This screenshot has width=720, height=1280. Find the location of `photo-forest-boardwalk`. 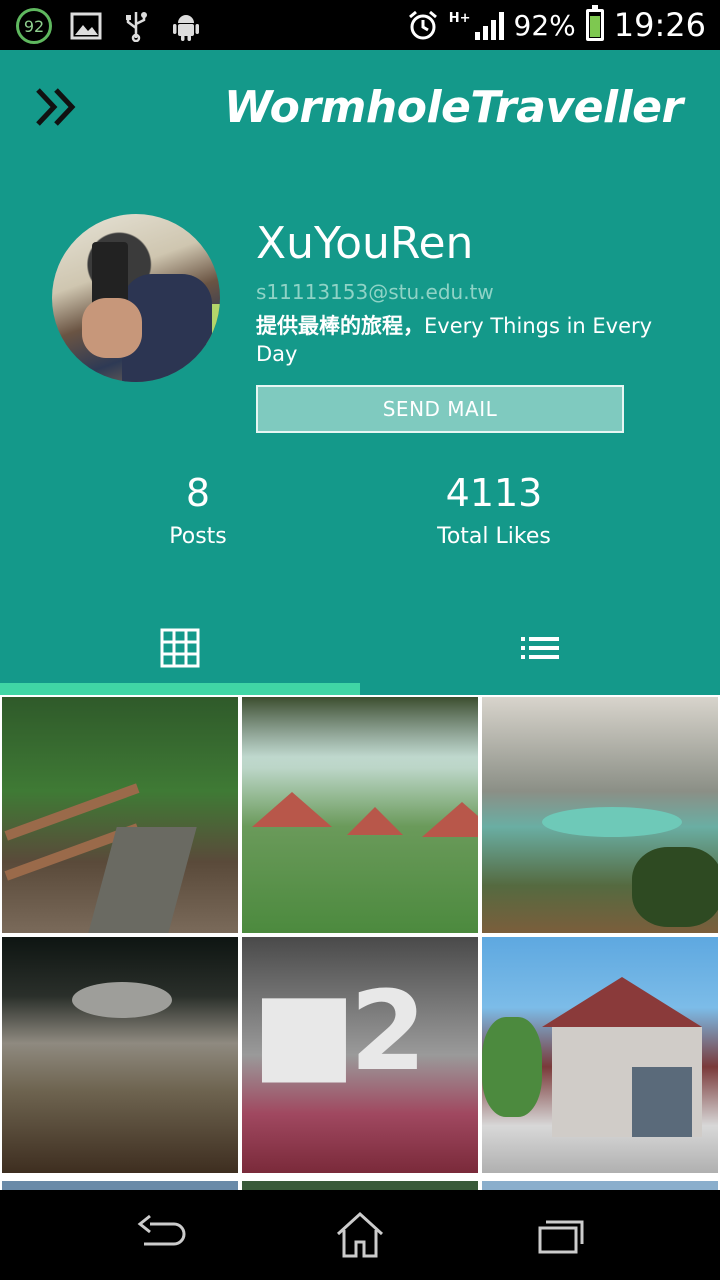

photo-forest-boardwalk is located at coordinates (120, 815).